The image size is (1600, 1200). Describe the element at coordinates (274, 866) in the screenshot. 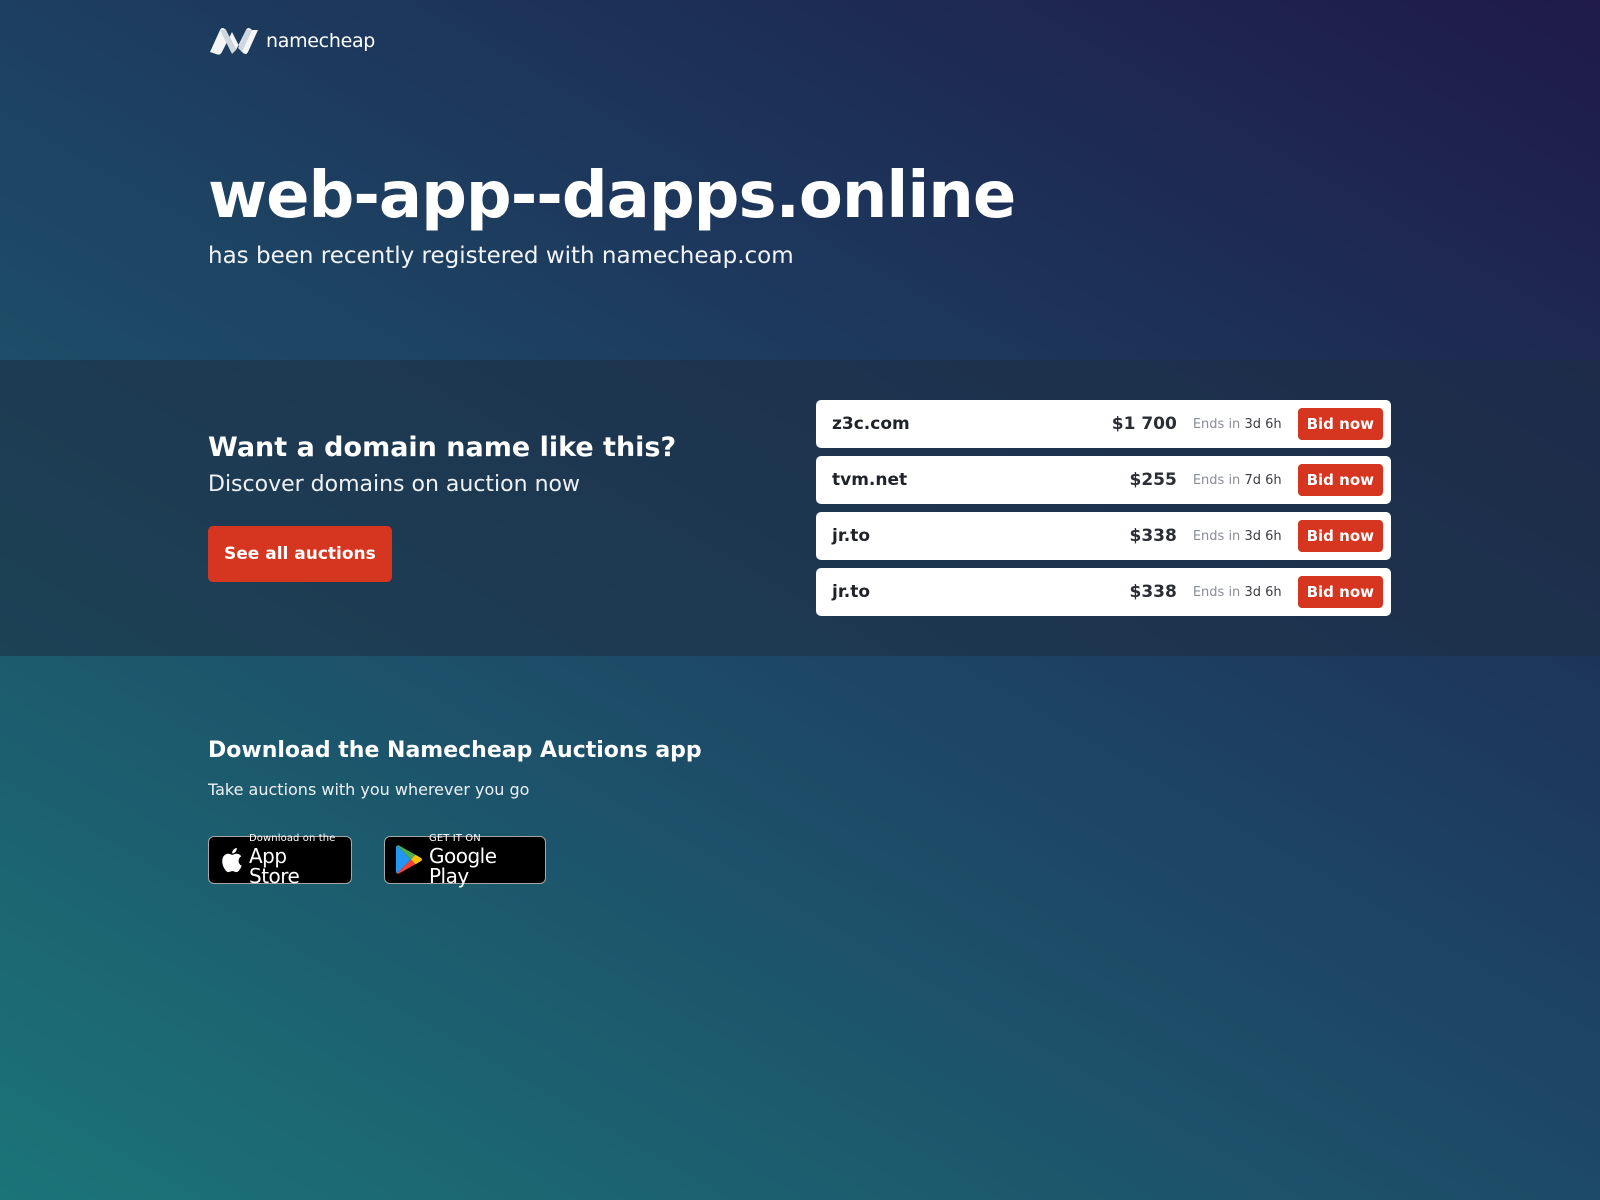

I see `app-store-big-text: App Store` at that location.